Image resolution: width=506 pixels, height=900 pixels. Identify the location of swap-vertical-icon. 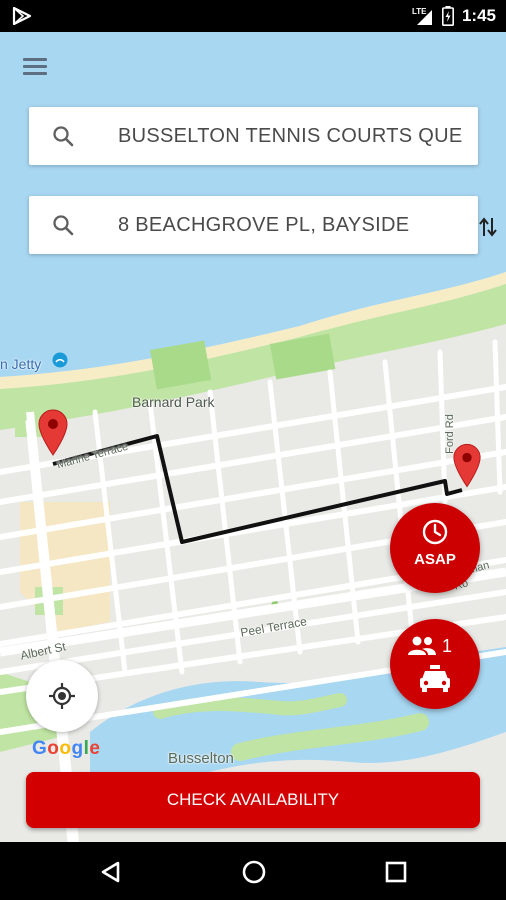
(488, 227).